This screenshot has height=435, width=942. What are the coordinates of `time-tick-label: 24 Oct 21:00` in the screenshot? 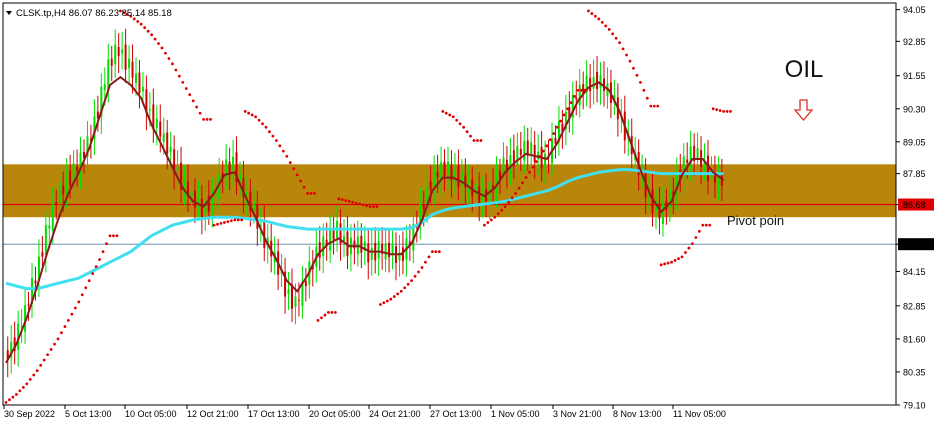 It's located at (395, 414).